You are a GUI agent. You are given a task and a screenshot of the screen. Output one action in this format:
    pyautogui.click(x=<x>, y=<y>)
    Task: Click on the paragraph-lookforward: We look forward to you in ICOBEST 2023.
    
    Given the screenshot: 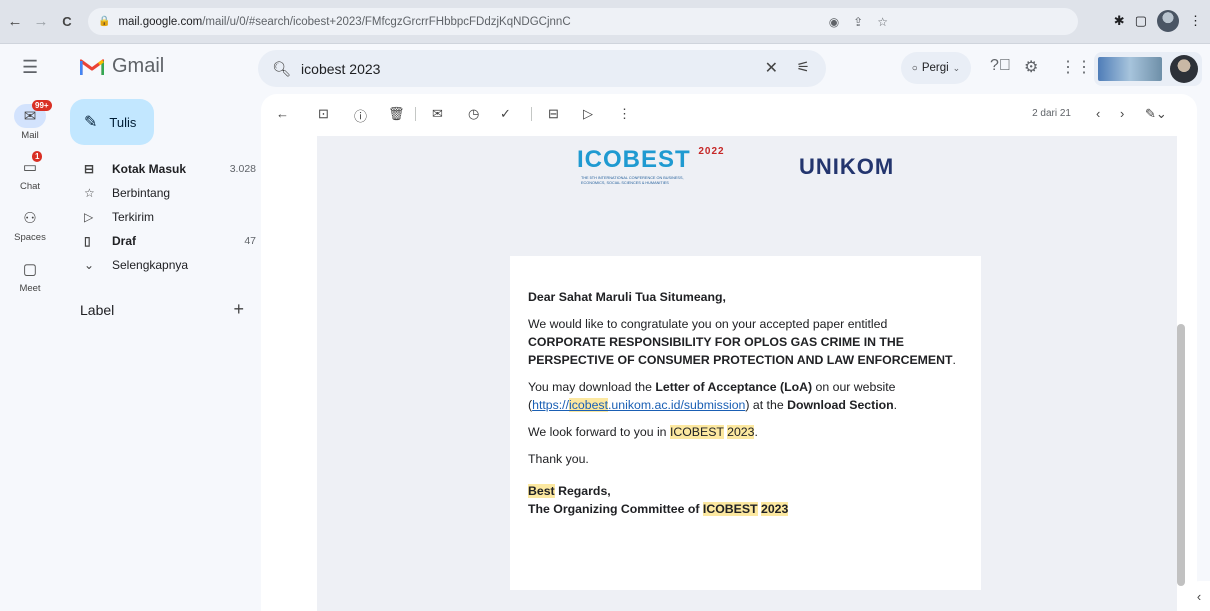 What is the action you would take?
    pyautogui.click(x=744, y=432)
    